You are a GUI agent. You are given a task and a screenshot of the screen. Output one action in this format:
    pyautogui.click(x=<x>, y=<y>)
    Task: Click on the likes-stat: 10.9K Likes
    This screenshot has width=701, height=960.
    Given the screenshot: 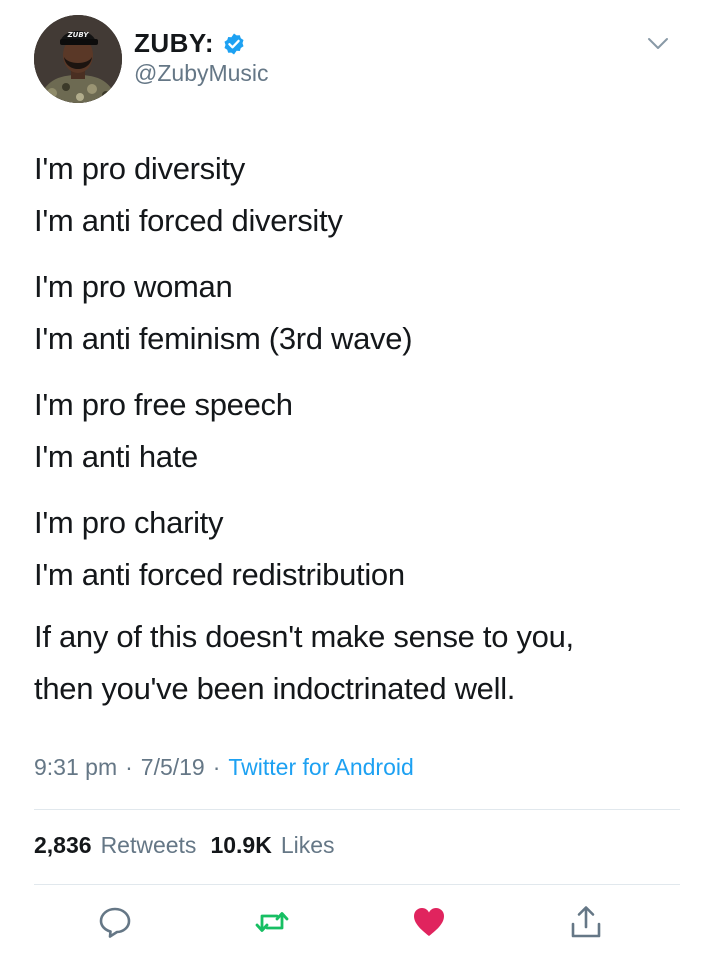 What is the action you would take?
    pyautogui.click(x=272, y=845)
    